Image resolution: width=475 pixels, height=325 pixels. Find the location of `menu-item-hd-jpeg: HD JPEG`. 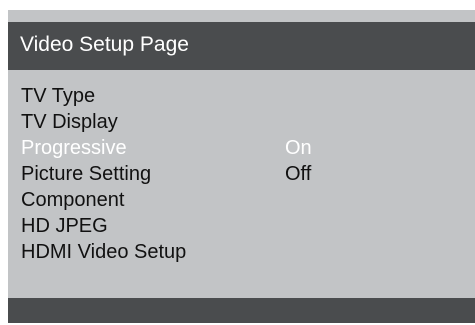

menu-item-hd-jpeg: HD JPEG is located at coordinates (103, 226).